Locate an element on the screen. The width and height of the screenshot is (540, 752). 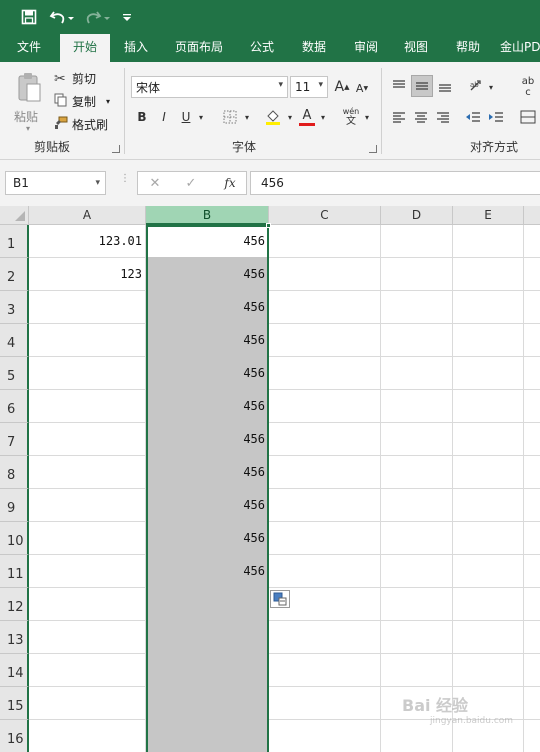
format-painter-button: 格式刷 is located at coordinates (81, 124).